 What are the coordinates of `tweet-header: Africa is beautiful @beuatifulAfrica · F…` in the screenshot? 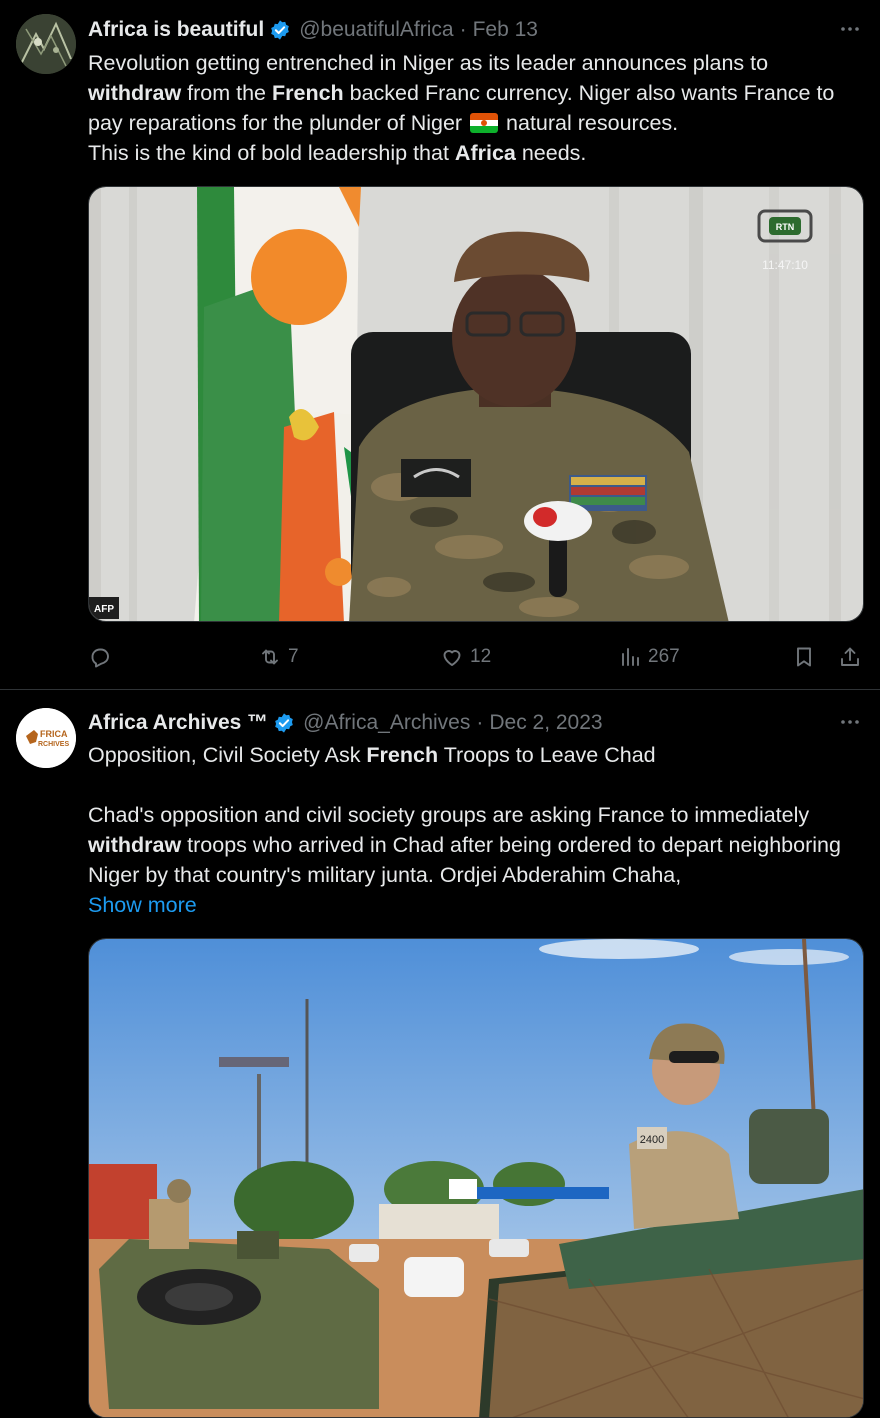 It's located at (313, 30).